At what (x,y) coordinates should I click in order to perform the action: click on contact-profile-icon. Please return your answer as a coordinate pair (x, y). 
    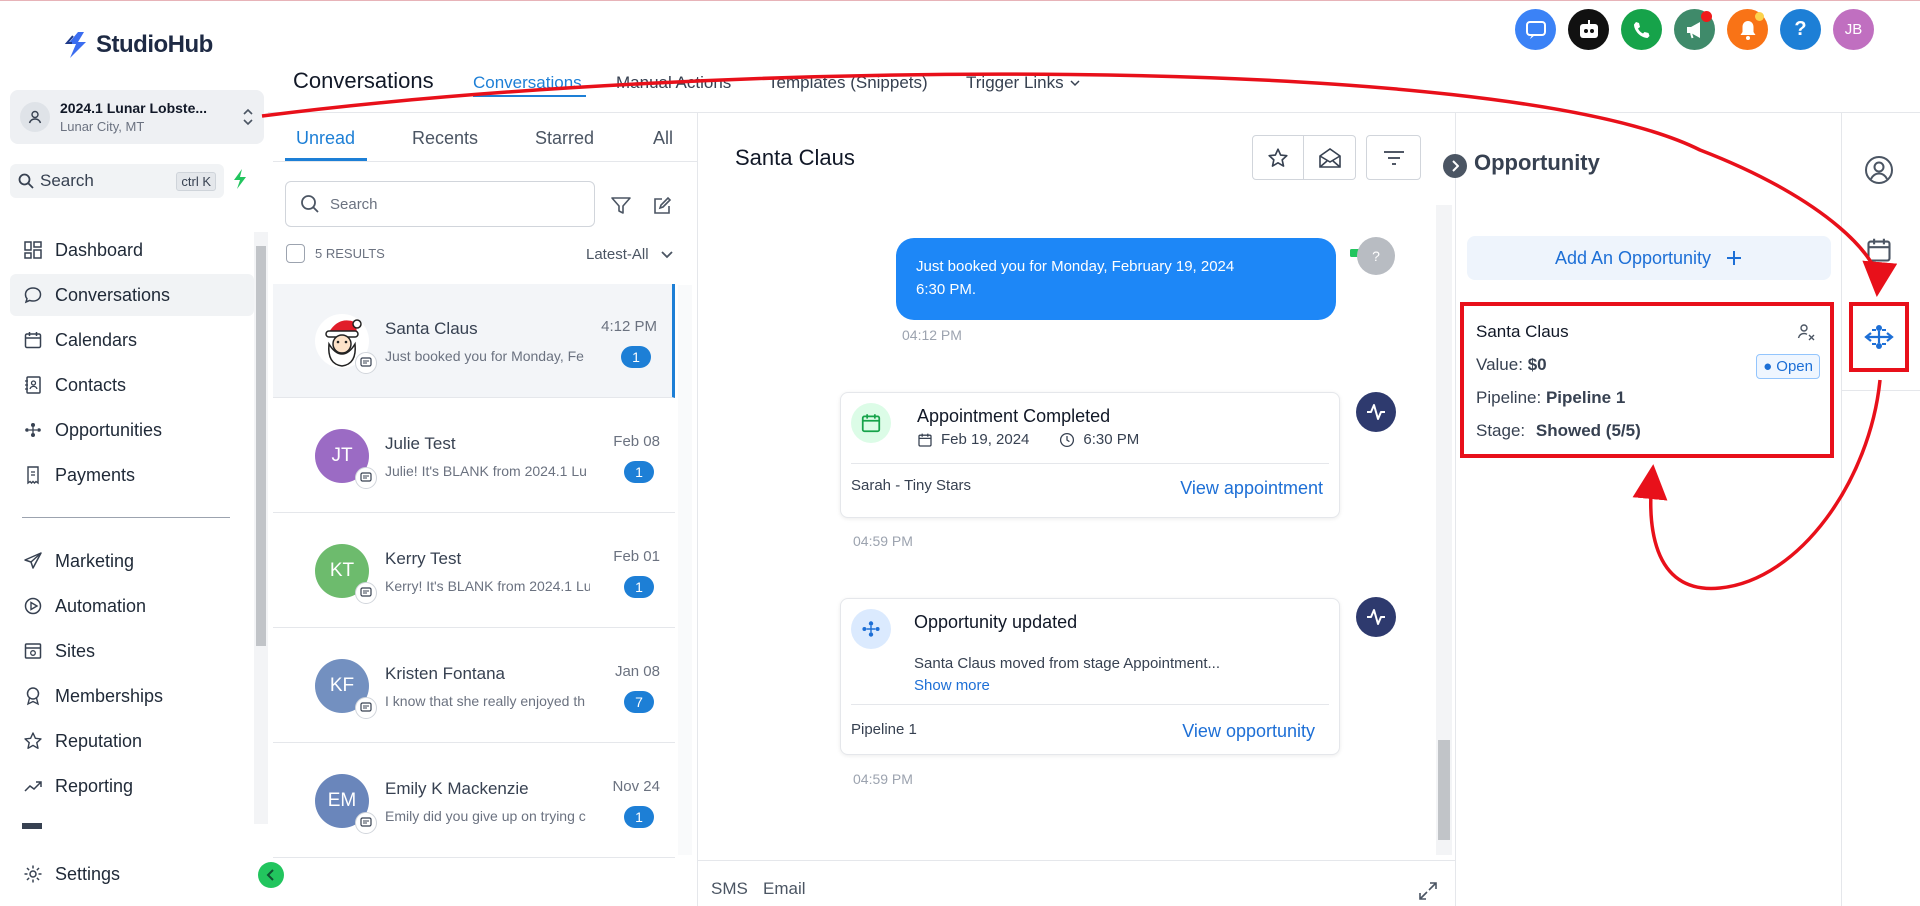
    Looking at the image, I should click on (1879, 170).